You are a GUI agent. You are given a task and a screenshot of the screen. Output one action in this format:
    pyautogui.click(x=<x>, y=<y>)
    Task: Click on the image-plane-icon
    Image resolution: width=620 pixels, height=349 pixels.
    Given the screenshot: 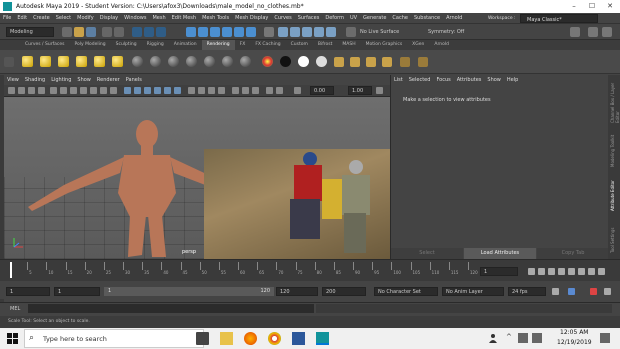 What is the action you would take?
    pyautogui.click(x=41, y=90)
    